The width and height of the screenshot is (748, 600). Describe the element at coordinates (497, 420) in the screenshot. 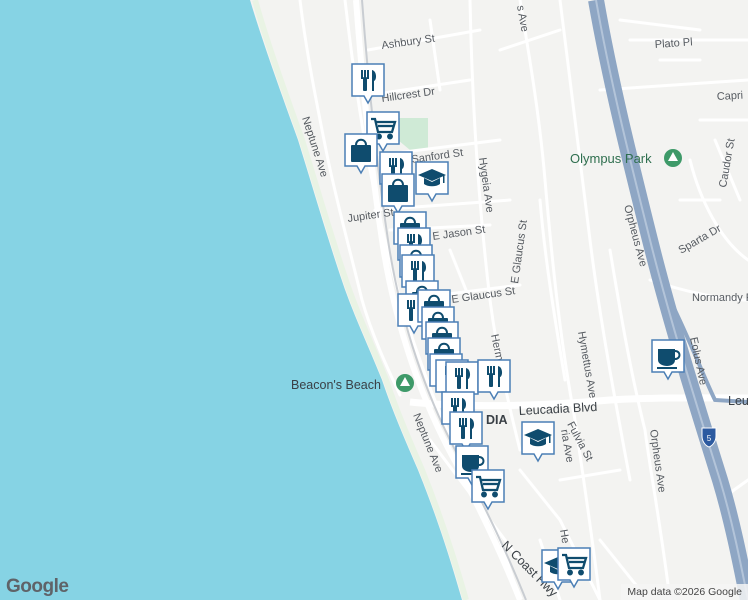

I see `neighborhood-label-dia: DIA` at that location.